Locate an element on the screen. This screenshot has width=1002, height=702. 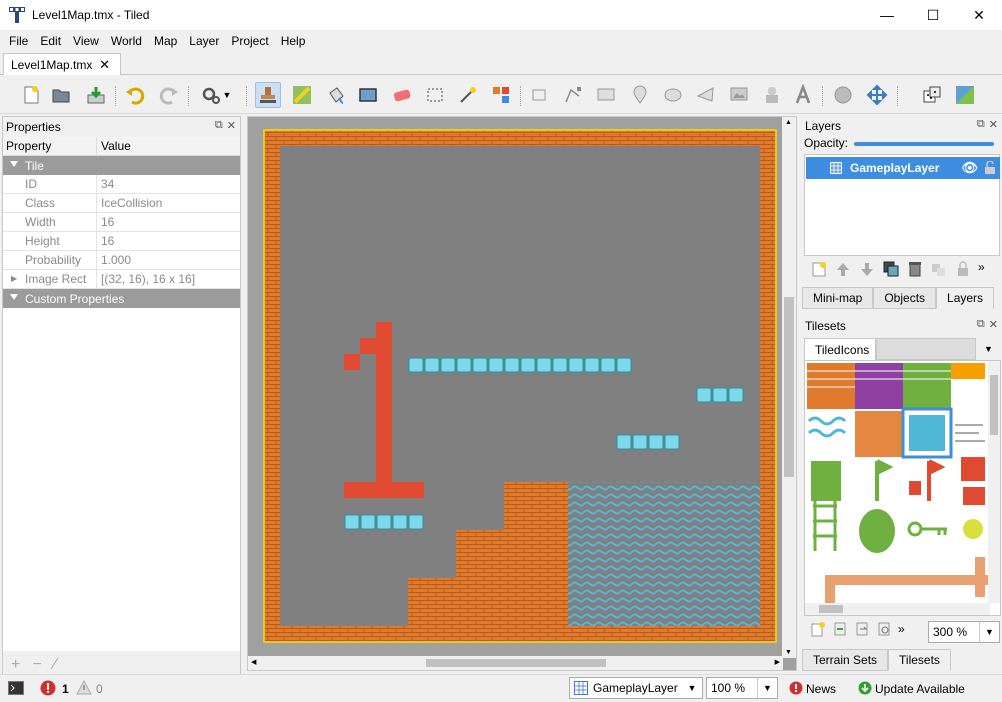
add-property-icon: + is located at coordinates (15, 665).